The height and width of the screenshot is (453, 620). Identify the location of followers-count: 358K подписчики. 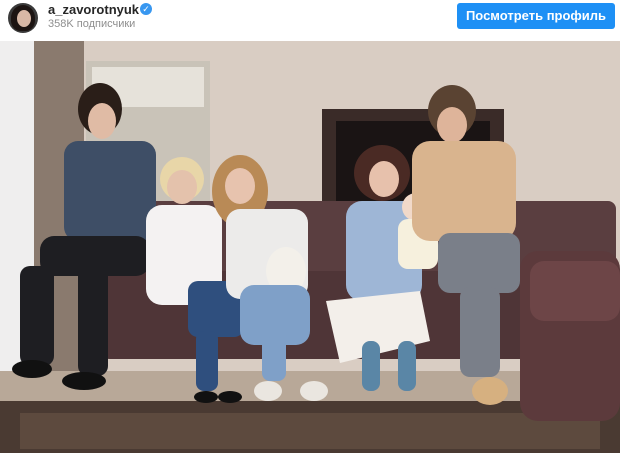
(92, 24).